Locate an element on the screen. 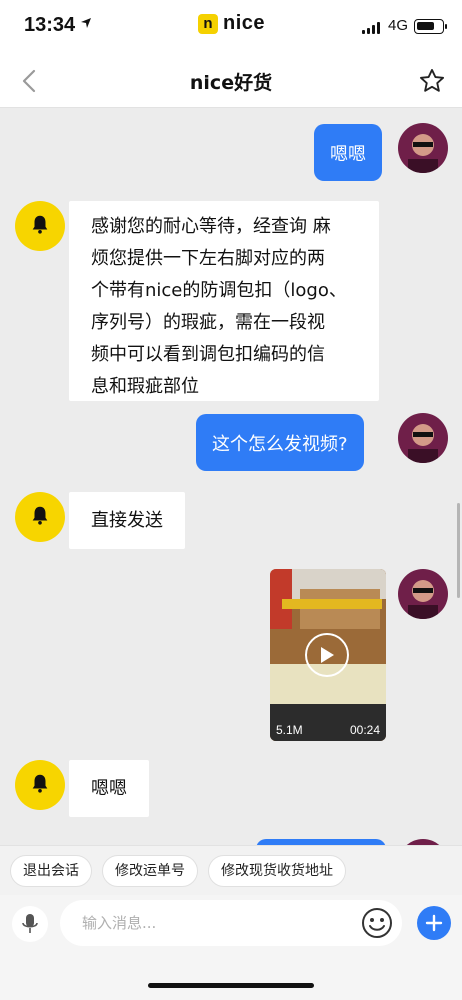 The width and height of the screenshot is (462, 1000). message-input is located at coordinates (231, 923).